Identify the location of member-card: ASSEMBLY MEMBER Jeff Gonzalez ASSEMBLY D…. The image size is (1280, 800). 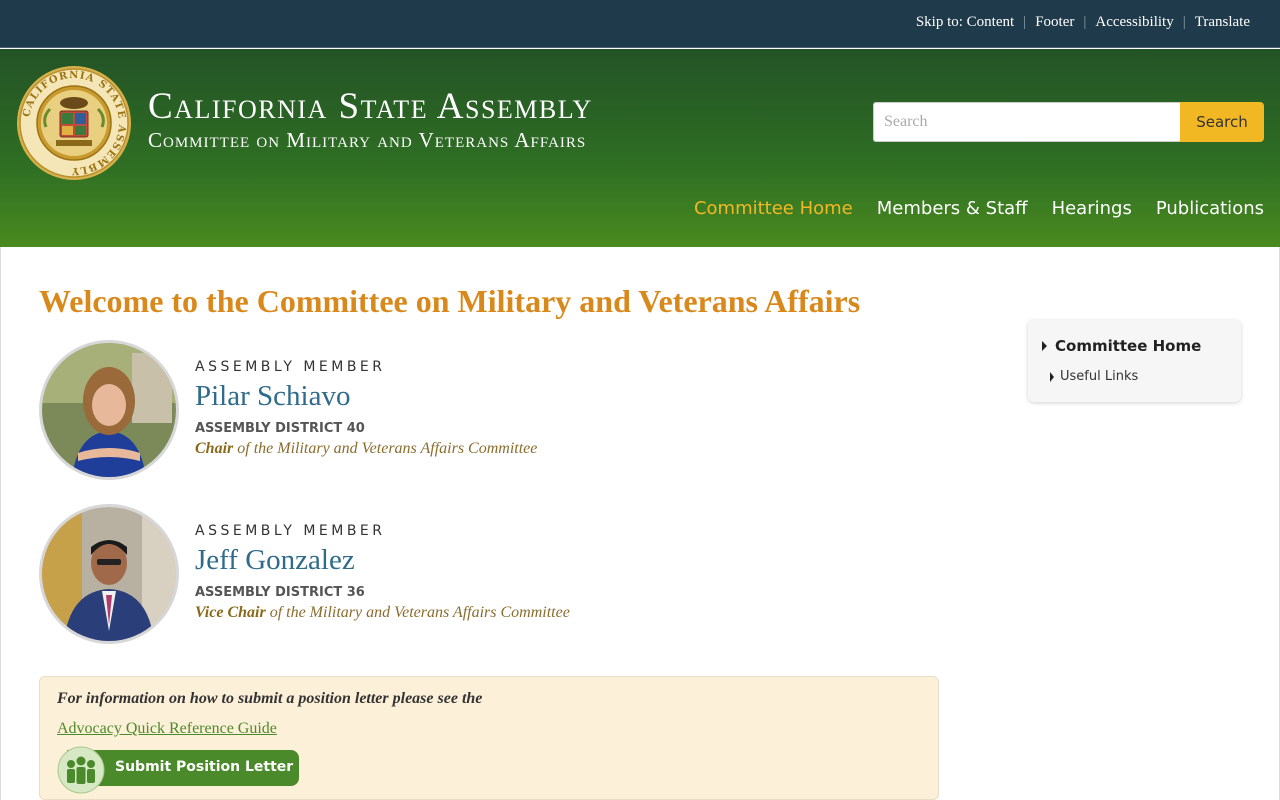
(389, 574).